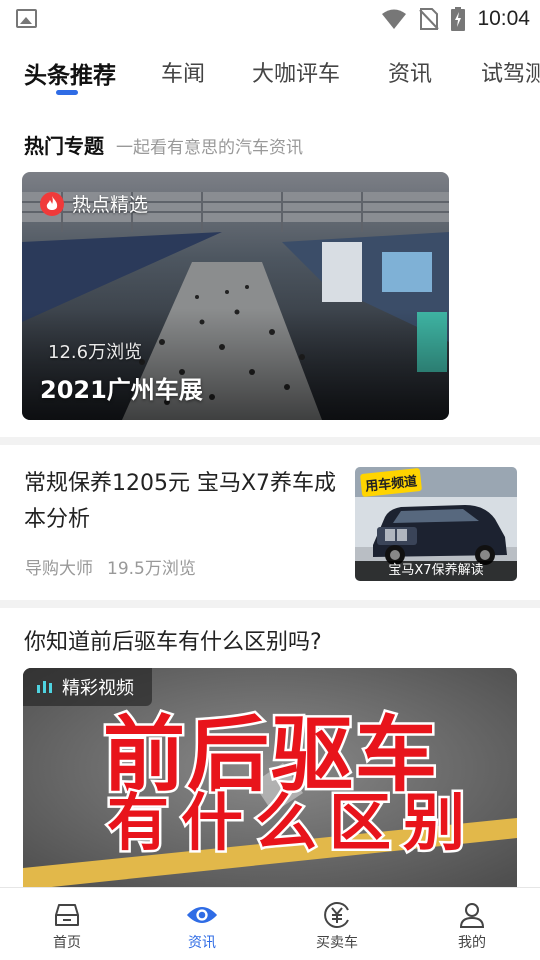 Image resolution: width=540 pixels, height=960 pixels. Describe the element at coordinates (270, 19) in the screenshot. I see `status-bar: 10:04` at that location.